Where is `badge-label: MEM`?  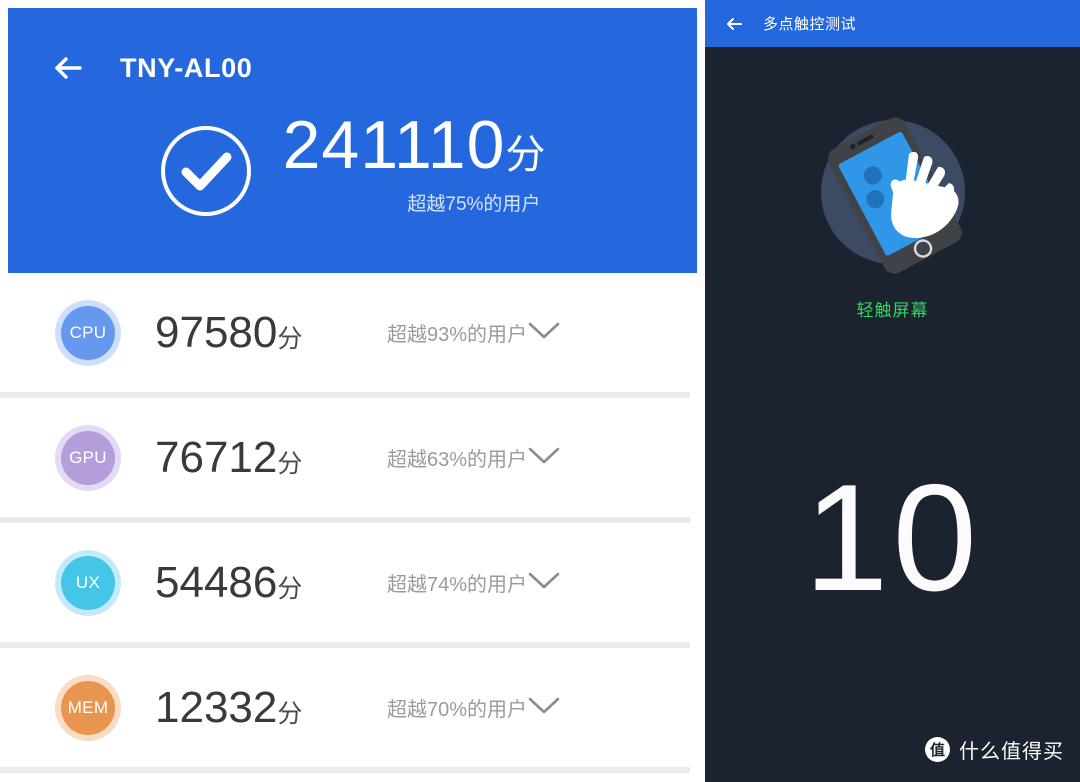
badge-label: MEM is located at coordinates (88, 707).